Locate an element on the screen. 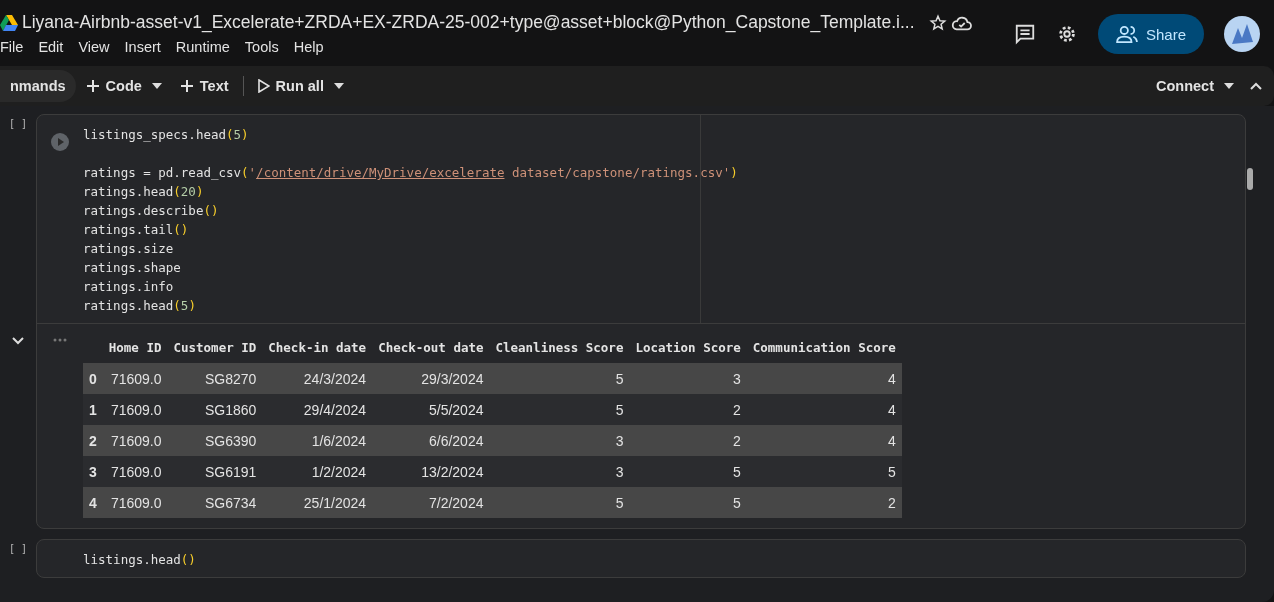 The width and height of the screenshot is (1274, 602). table-cell: 24/3/2024 is located at coordinates (317, 378).